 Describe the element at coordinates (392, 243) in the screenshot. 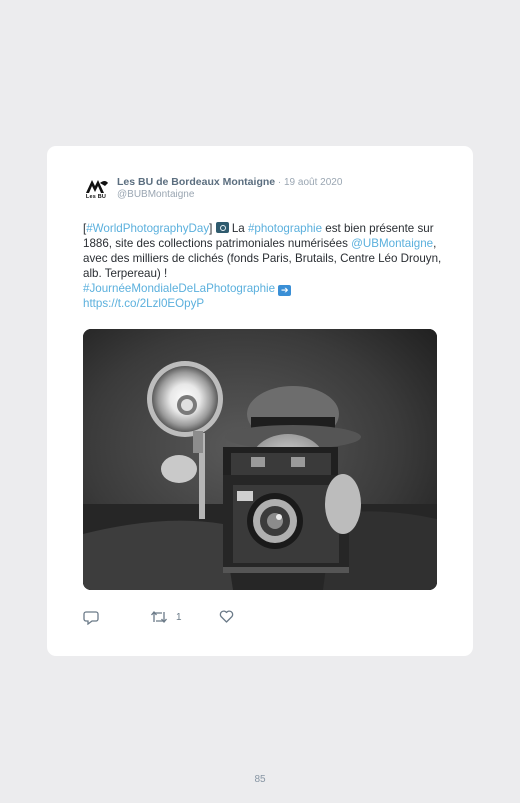

I see `mention-ubmontaigne: @UBMontaigne` at that location.